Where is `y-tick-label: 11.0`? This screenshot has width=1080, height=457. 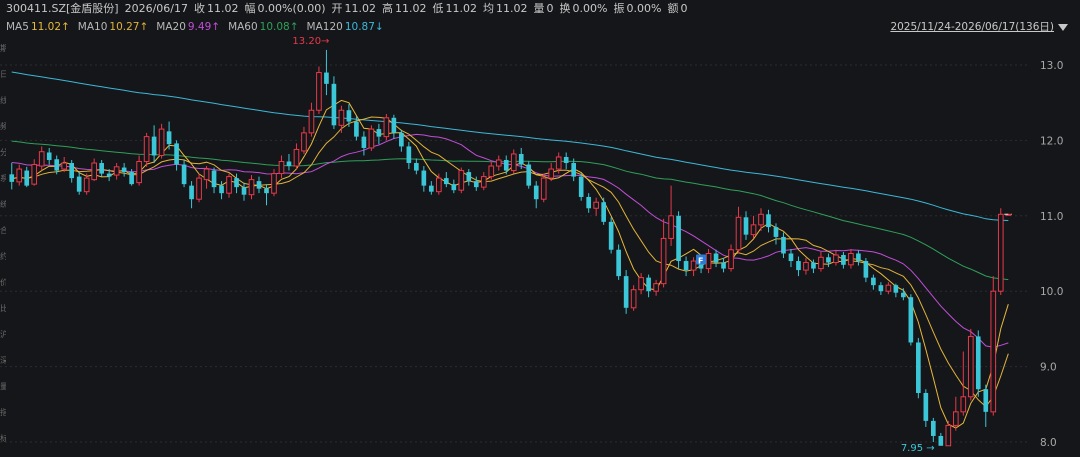 y-tick-label: 11.0 is located at coordinates (1051, 217).